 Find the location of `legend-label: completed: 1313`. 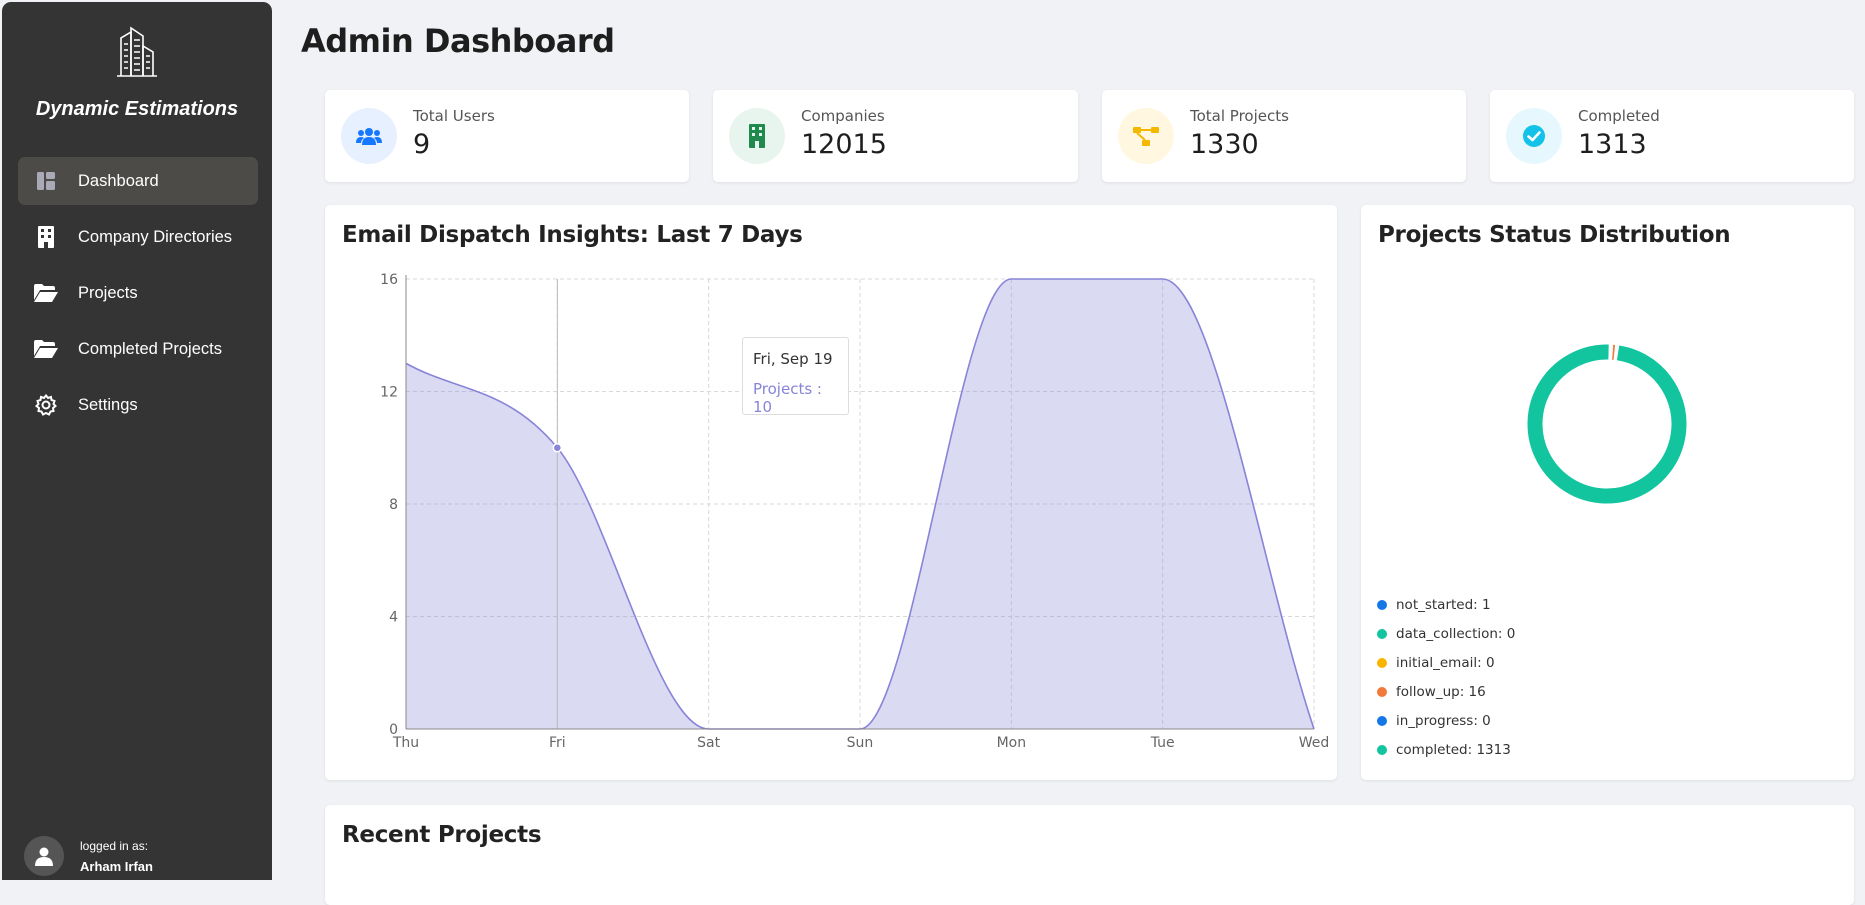

legend-label: completed: 1313 is located at coordinates (1453, 750).